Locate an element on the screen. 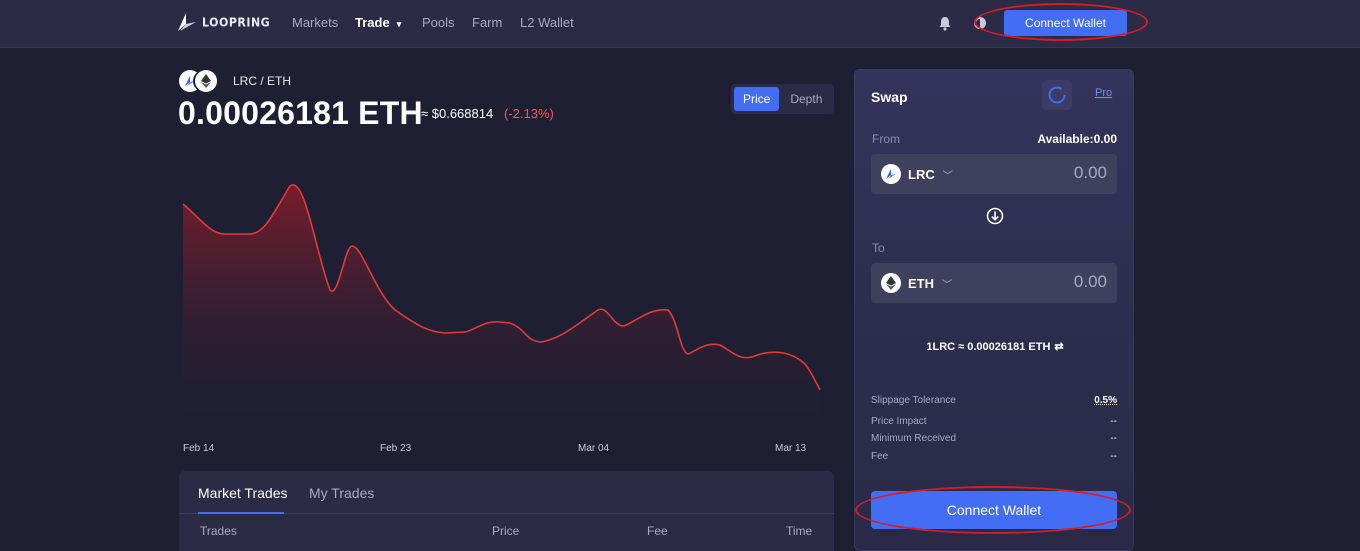 Image resolution: width=1360 pixels, height=551 pixels. pair-name: LRC / ETH is located at coordinates (262, 81).